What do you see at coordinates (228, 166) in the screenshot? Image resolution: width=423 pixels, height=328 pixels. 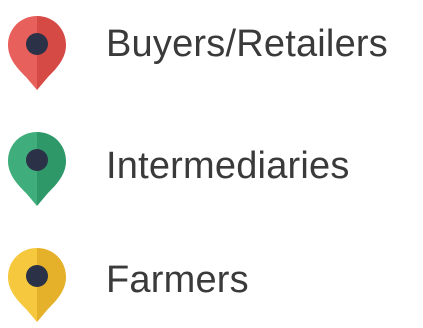 I see `legend-label: Intermediaries` at bounding box center [228, 166].